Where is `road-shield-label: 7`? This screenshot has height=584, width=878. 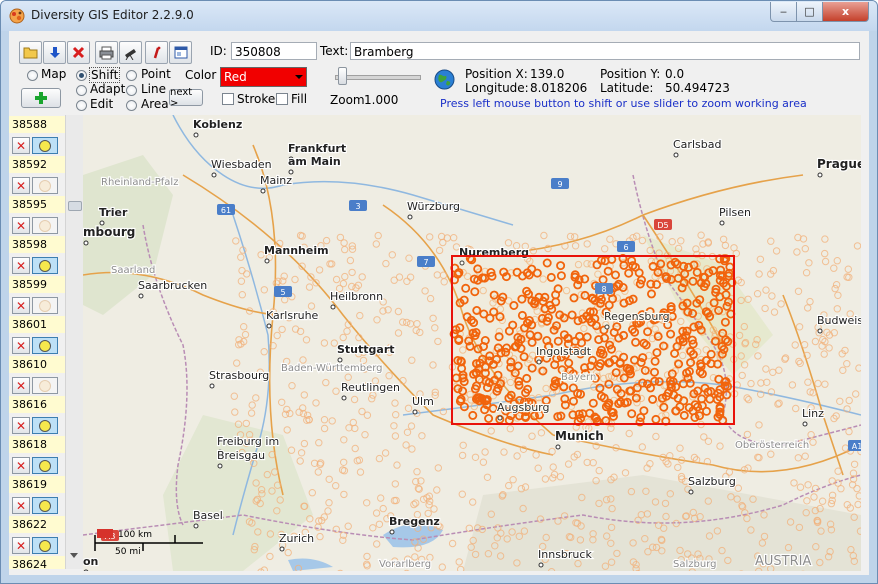
road-shield-label: 7 is located at coordinates (425, 262).